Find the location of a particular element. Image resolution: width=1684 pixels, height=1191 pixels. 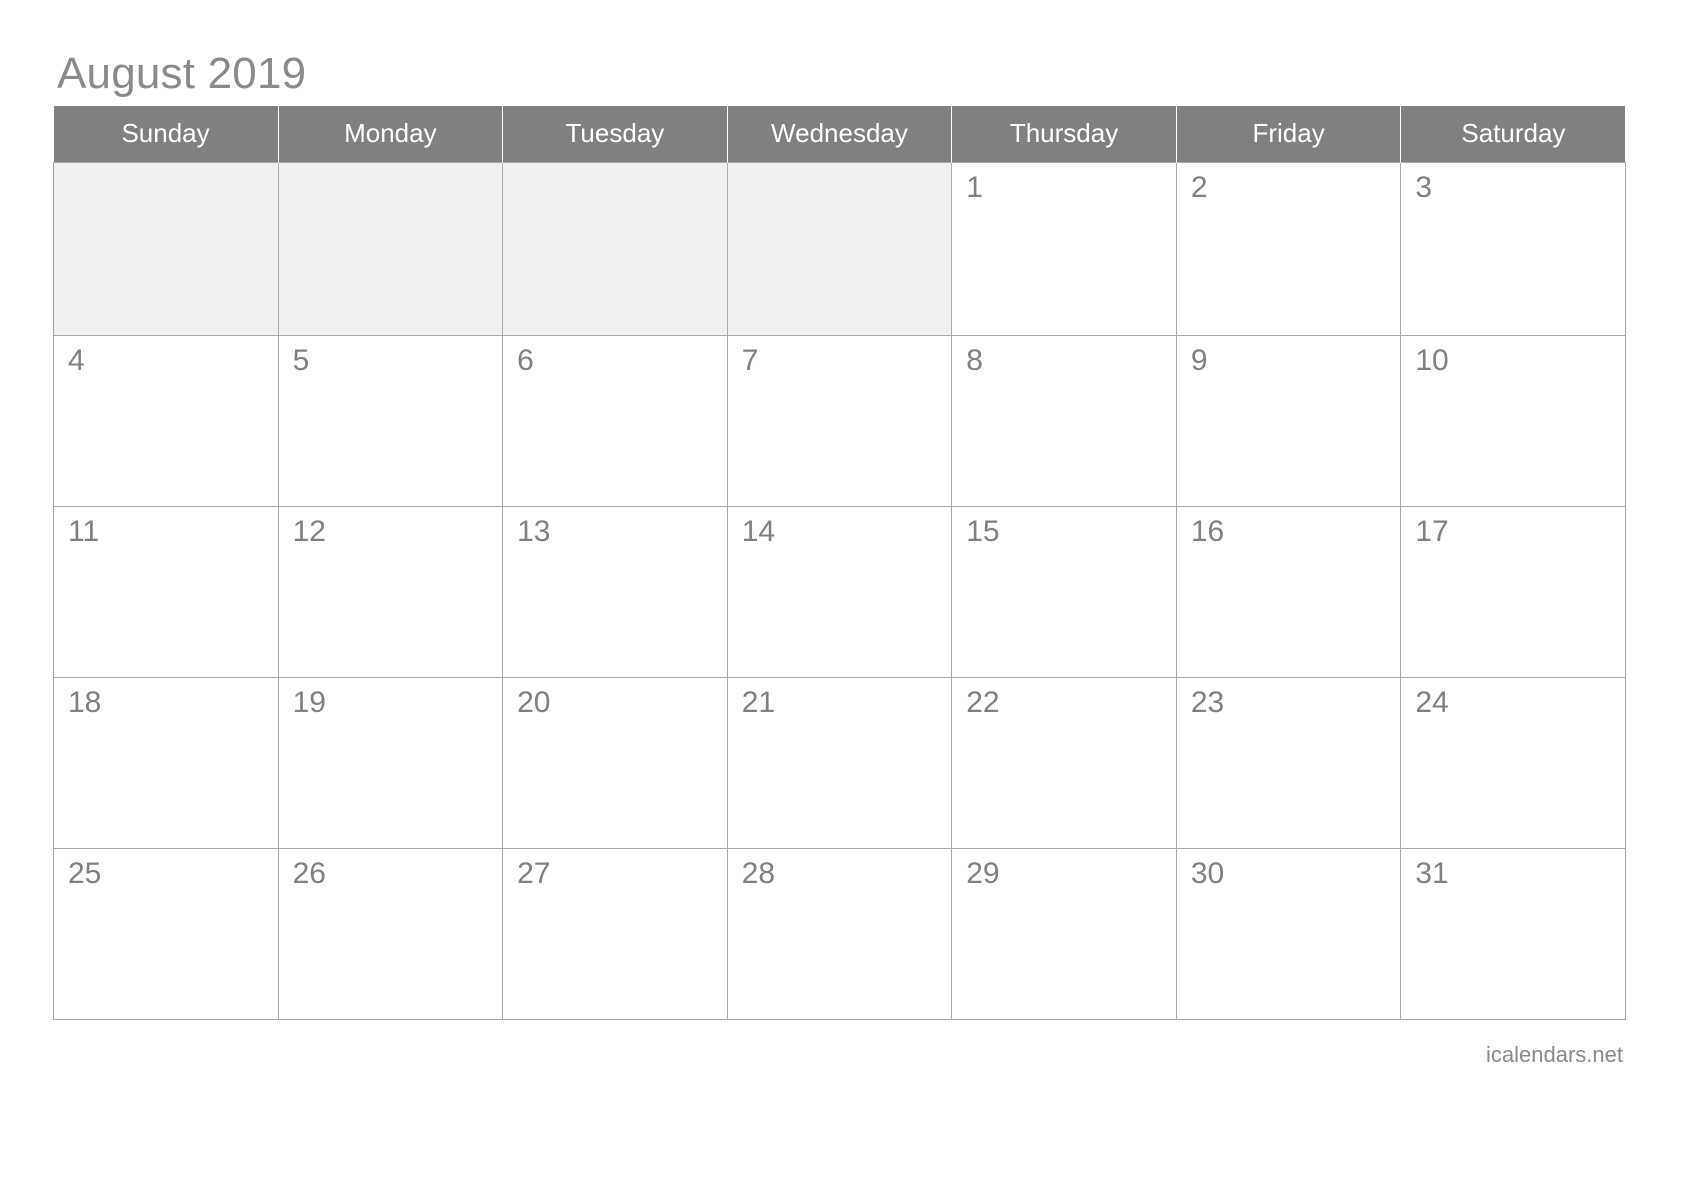

calendar-day-cell: 14 is located at coordinates (839, 591).